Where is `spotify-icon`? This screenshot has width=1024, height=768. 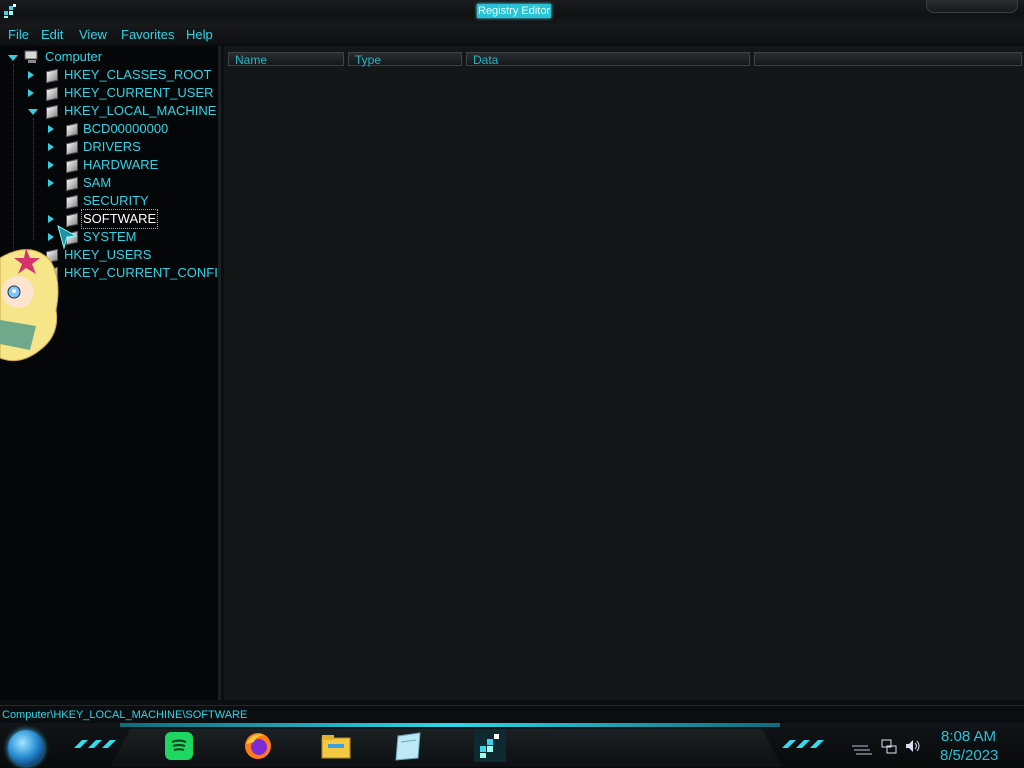 spotify-icon is located at coordinates (179, 746).